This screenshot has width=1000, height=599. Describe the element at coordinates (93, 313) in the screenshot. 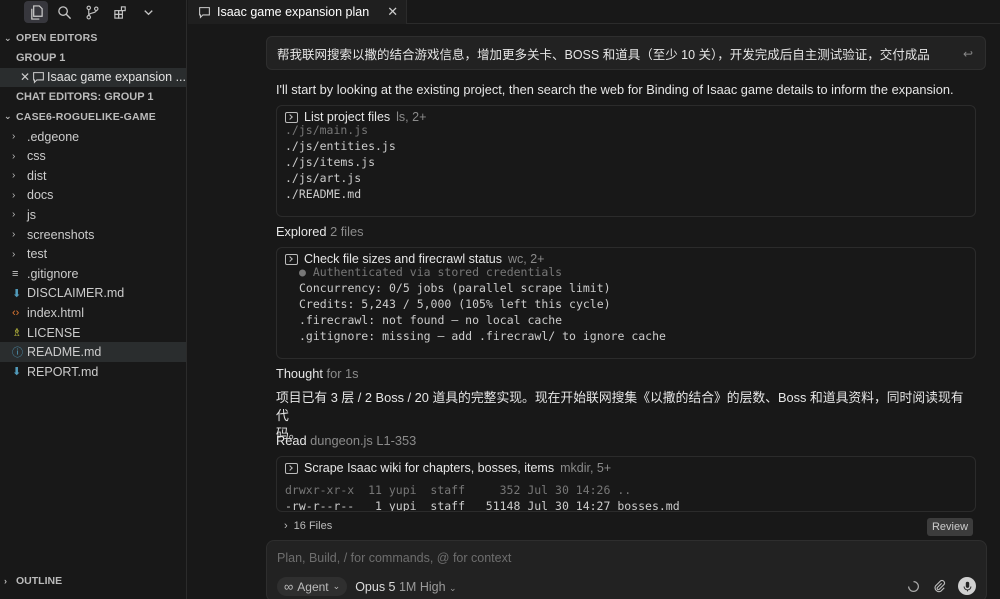

I see `tree-item: ‹› index.html` at that location.